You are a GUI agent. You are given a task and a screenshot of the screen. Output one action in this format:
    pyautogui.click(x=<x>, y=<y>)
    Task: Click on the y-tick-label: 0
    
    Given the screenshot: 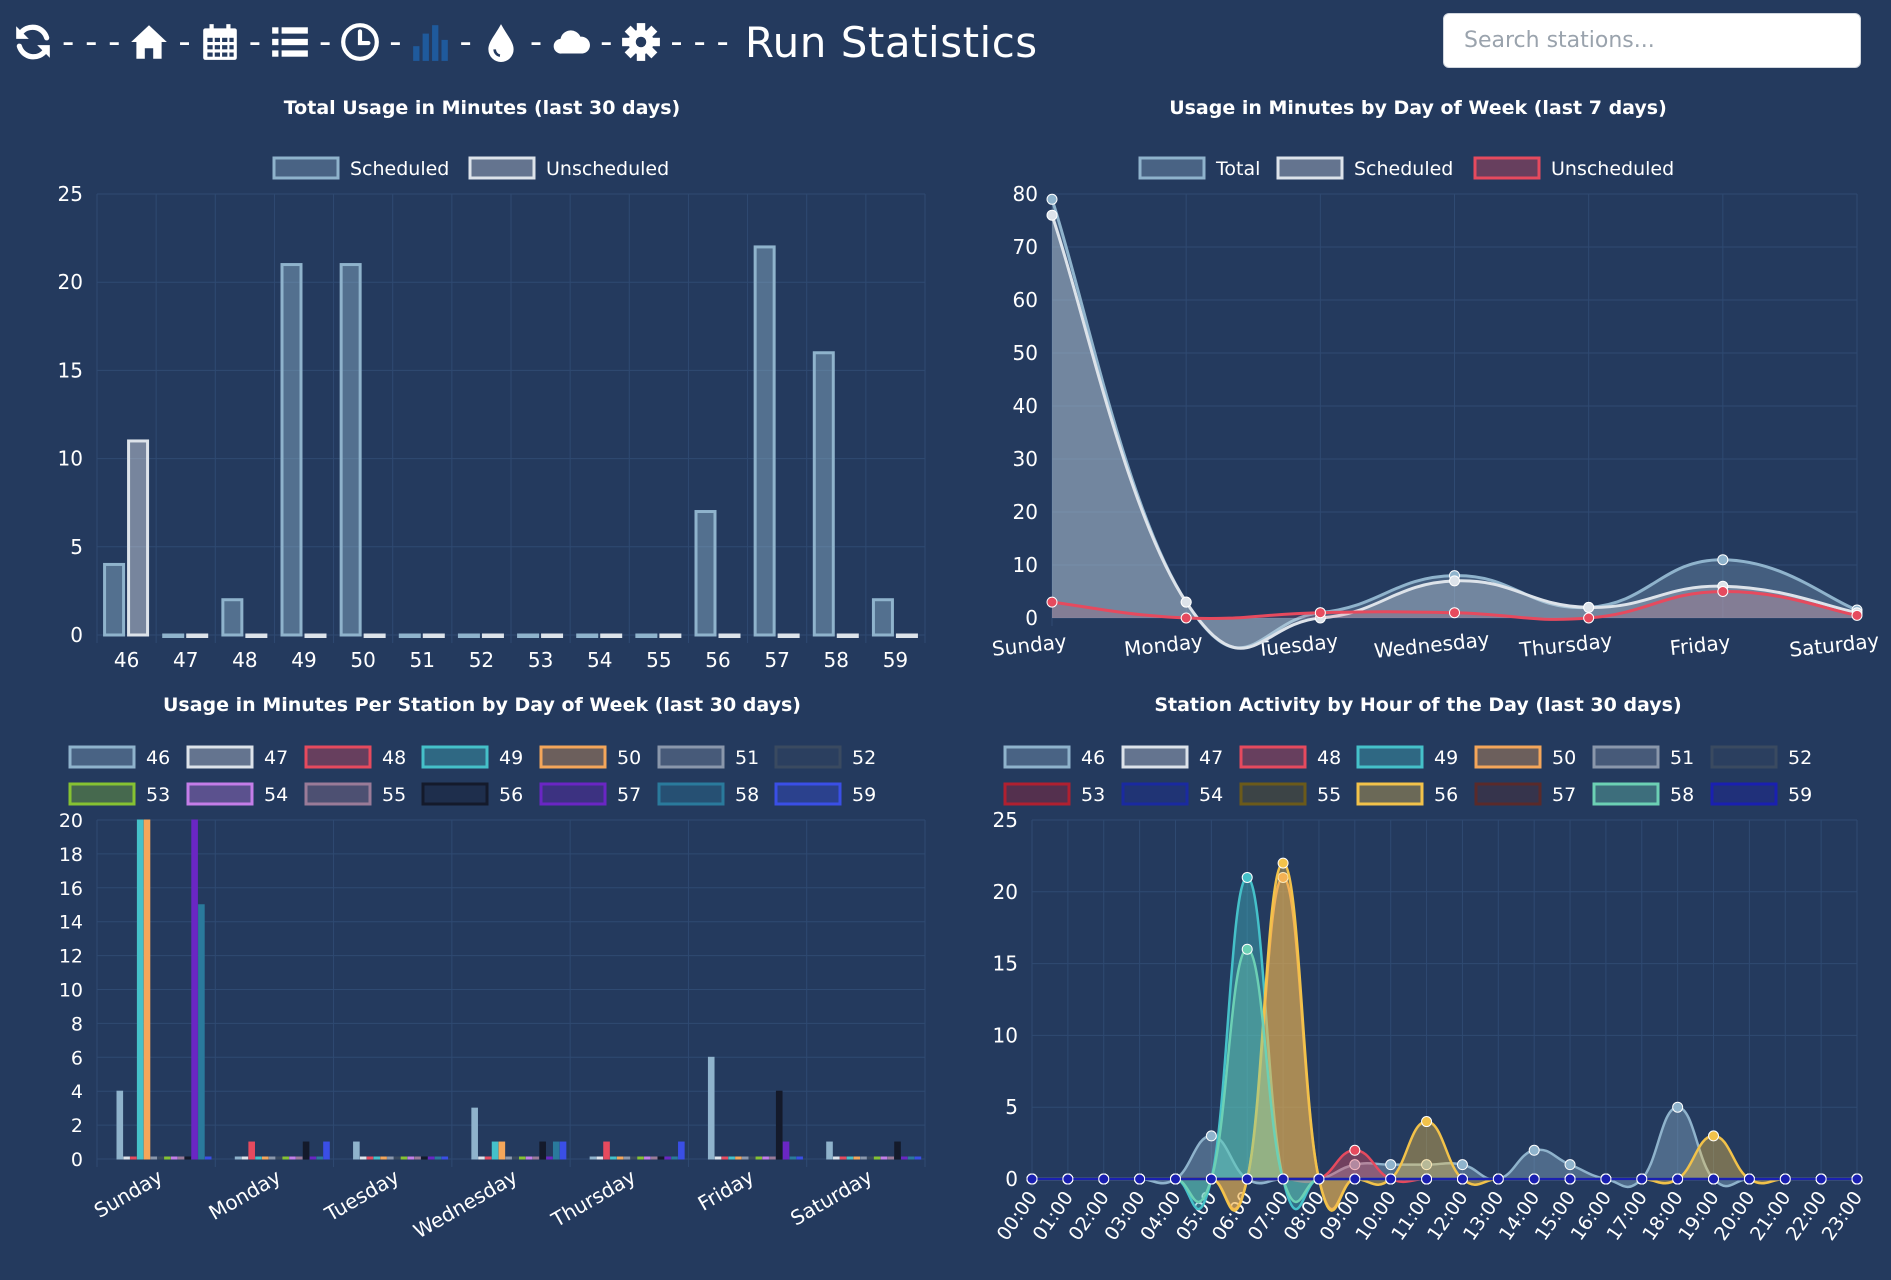 What is the action you would take?
    pyautogui.click(x=77, y=1160)
    